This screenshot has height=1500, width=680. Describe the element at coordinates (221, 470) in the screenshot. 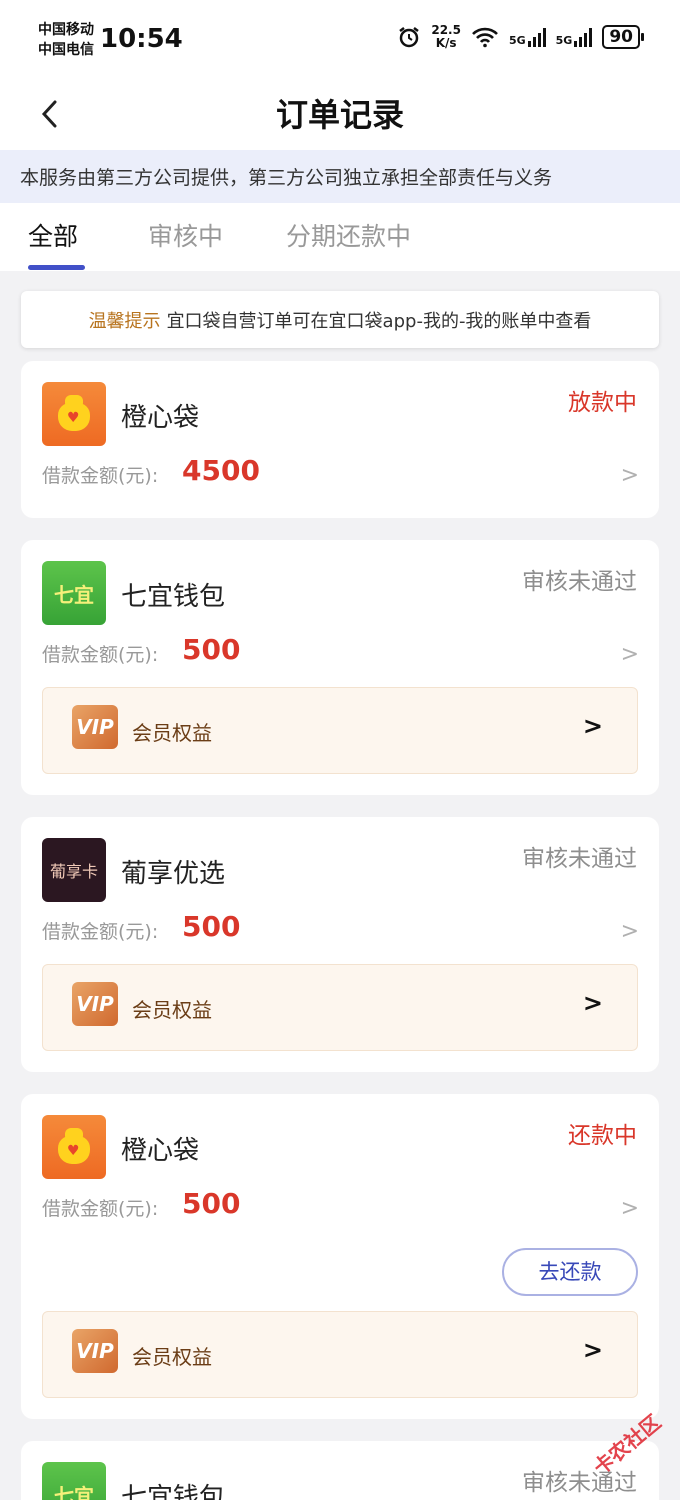

I see `amount-value: 4500` at that location.